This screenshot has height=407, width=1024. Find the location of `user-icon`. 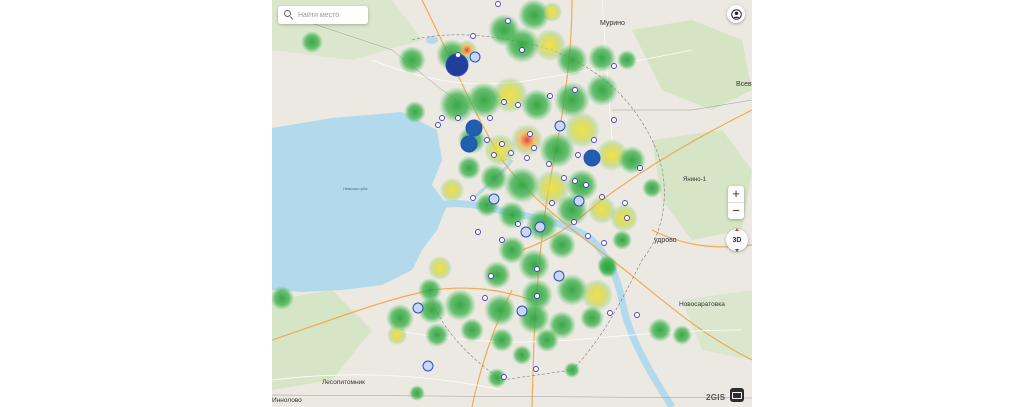

user-icon is located at coordinates (736, 14).